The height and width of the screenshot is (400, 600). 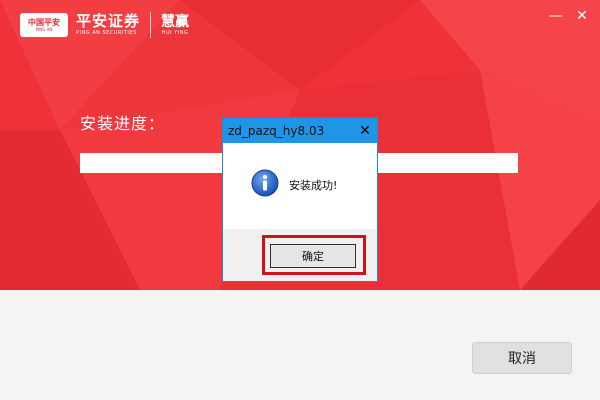 I want to click on product-name-en: HUI YING, so click(x=175, y=32).